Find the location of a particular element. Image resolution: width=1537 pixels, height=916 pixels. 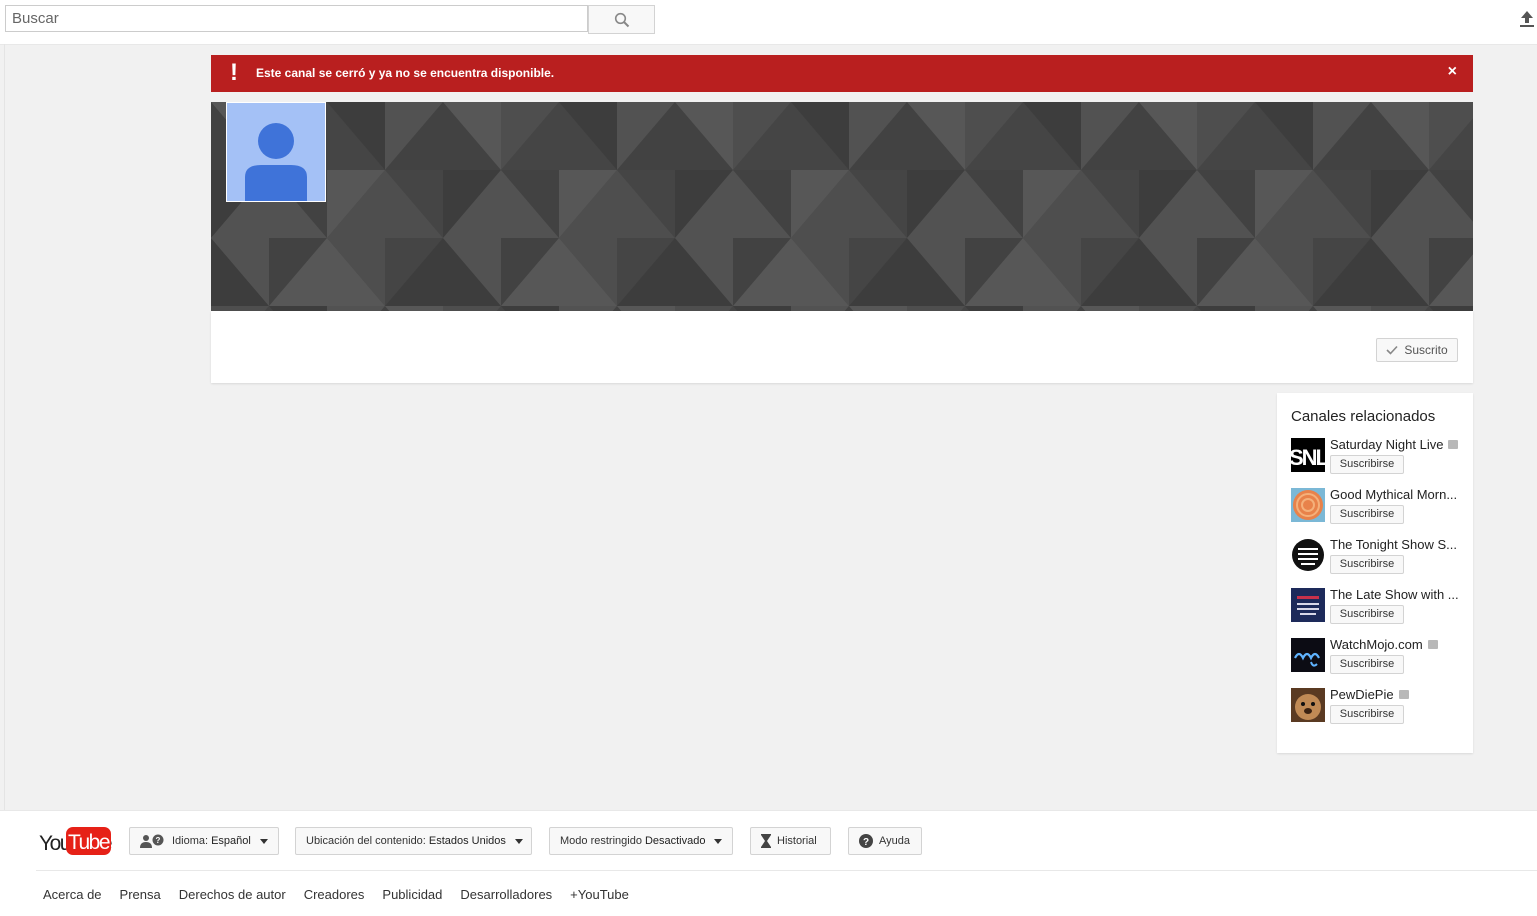

language-value: Español is located at coordinates (231, 841).